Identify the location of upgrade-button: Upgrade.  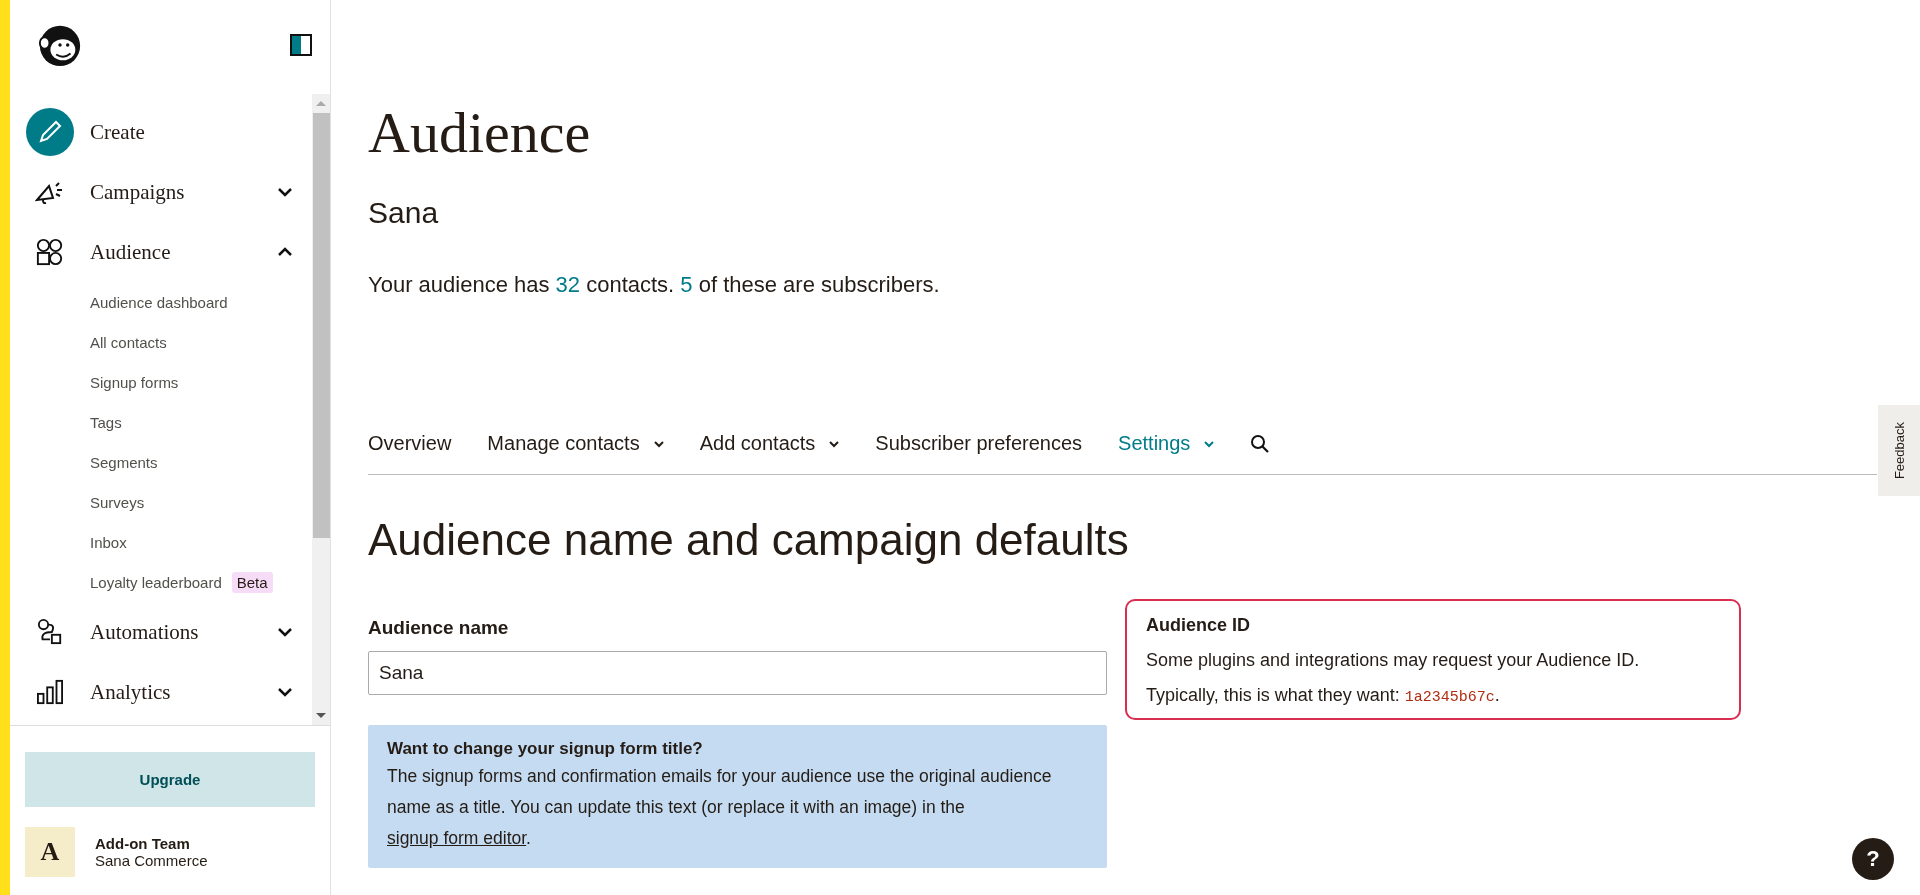
(170, 779).